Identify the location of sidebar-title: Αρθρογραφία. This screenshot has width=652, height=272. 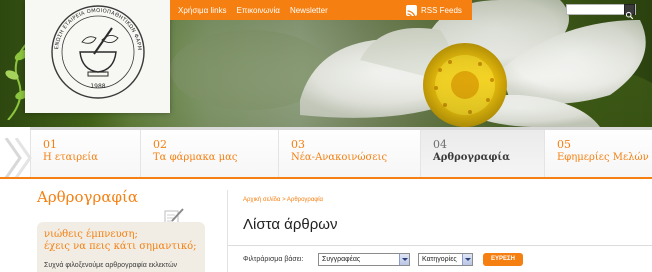
(87, 197).